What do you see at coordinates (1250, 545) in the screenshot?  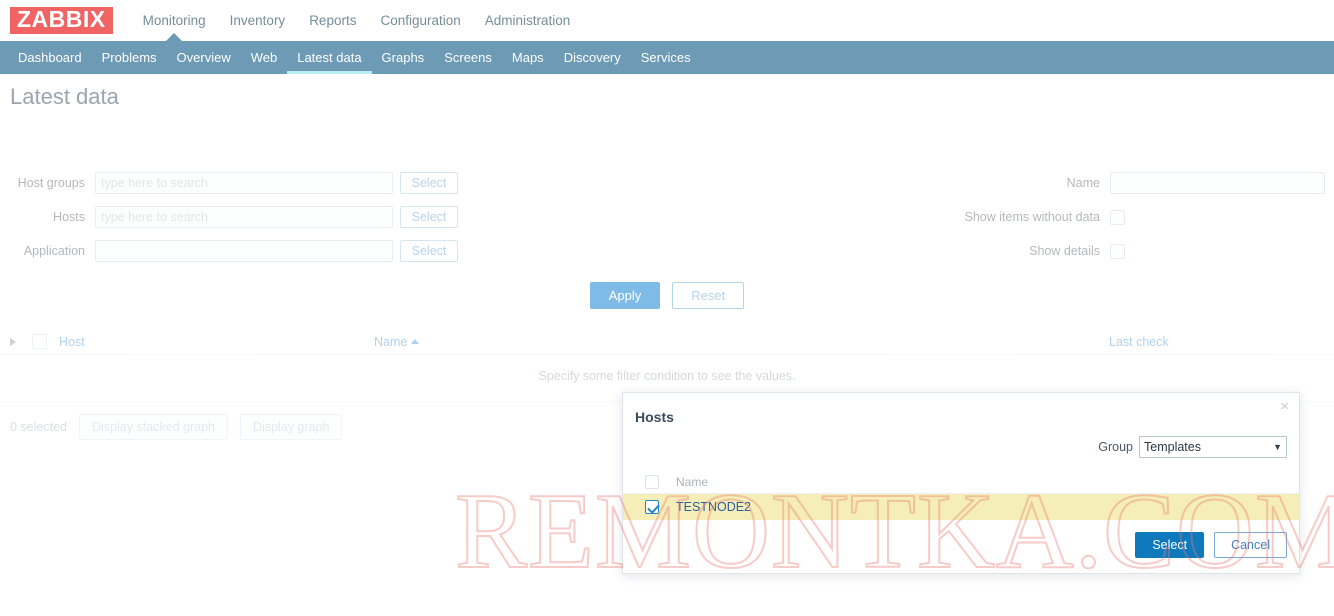 I see `modal-cancel-button: Cancel` at bounding box center [1250, 545].